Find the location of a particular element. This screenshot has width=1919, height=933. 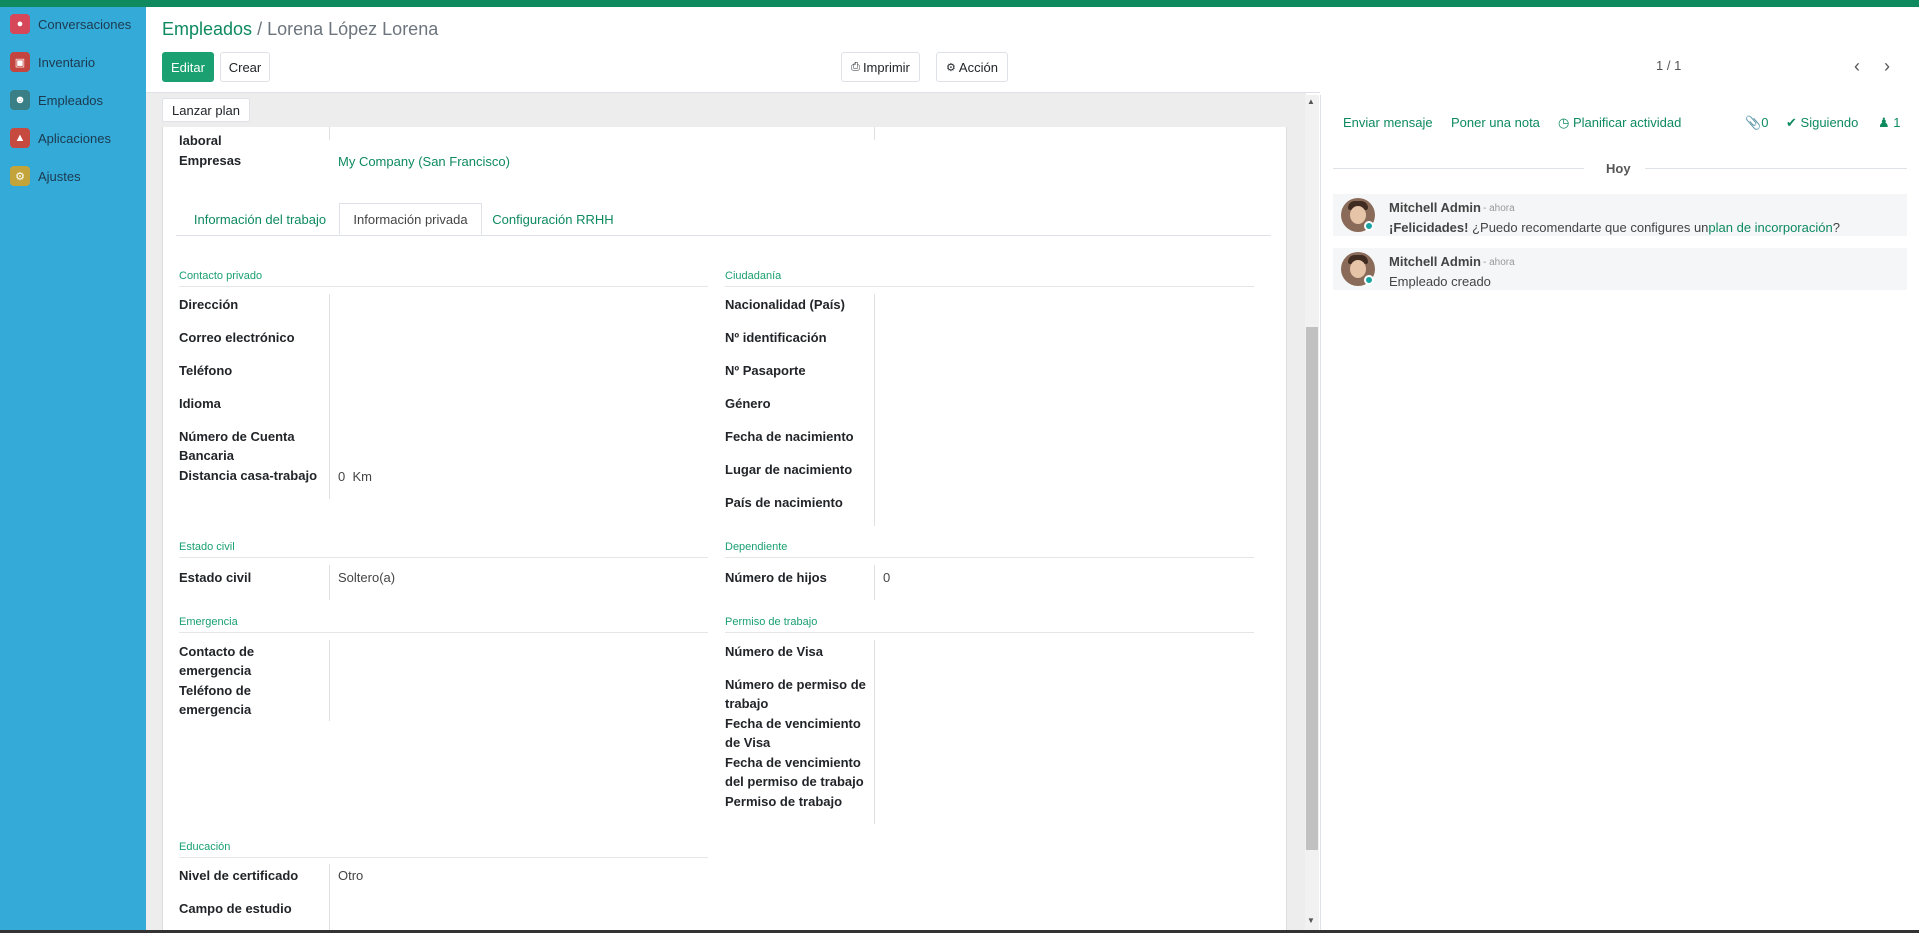

tabs-baseline is located at coordinates (723, 235).